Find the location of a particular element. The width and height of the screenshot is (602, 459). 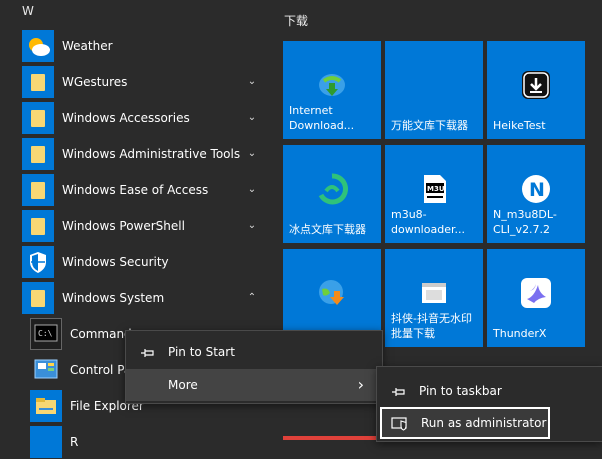

svg-text: C:\ is located at coordinates (45, 333).